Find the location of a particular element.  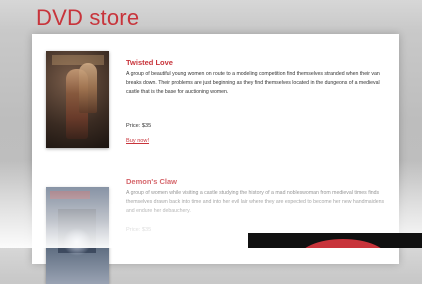

cover-glow is located at coordinates (77, 242).